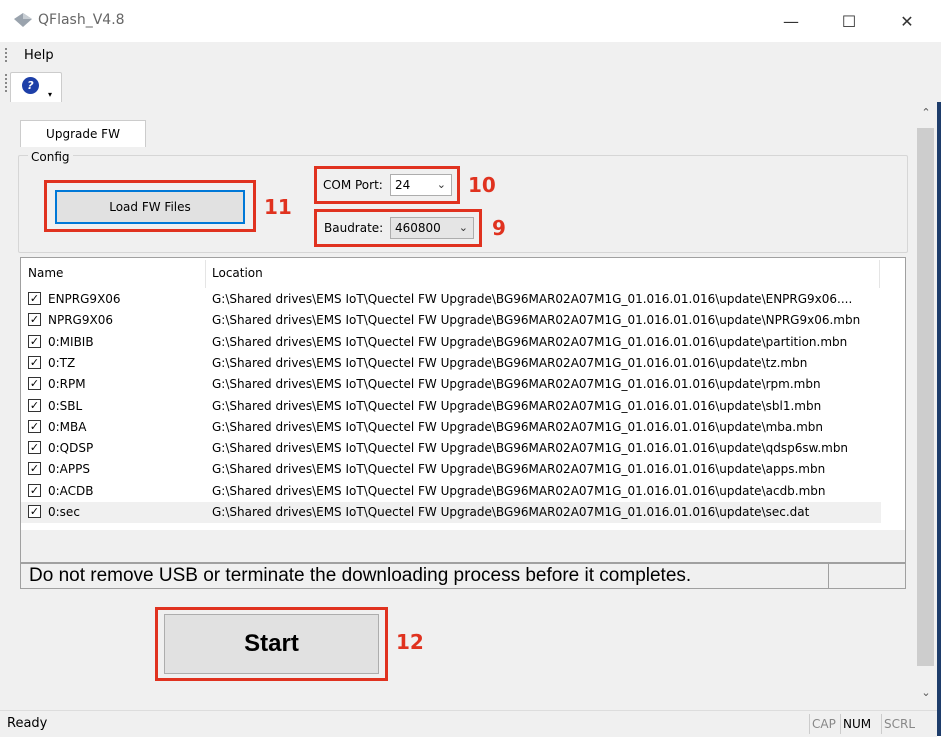  Describe the element at coordinates (470, 55) in the screenshot. I see `menu-bar` at that location.